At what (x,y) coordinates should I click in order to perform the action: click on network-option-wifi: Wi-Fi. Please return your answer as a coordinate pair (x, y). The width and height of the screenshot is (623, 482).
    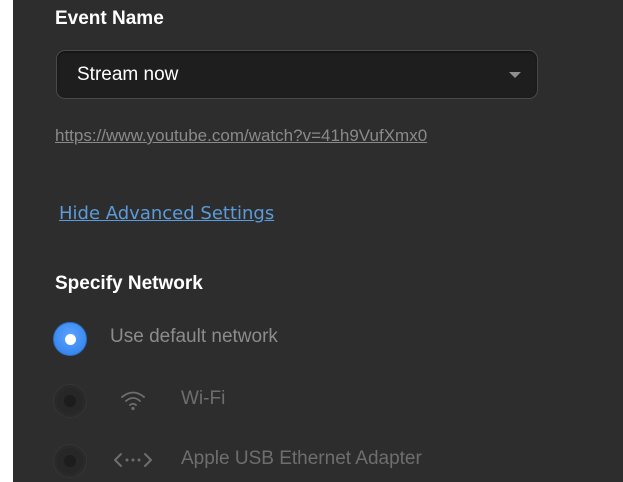
    Looking at the image, I should click on (333, 400).